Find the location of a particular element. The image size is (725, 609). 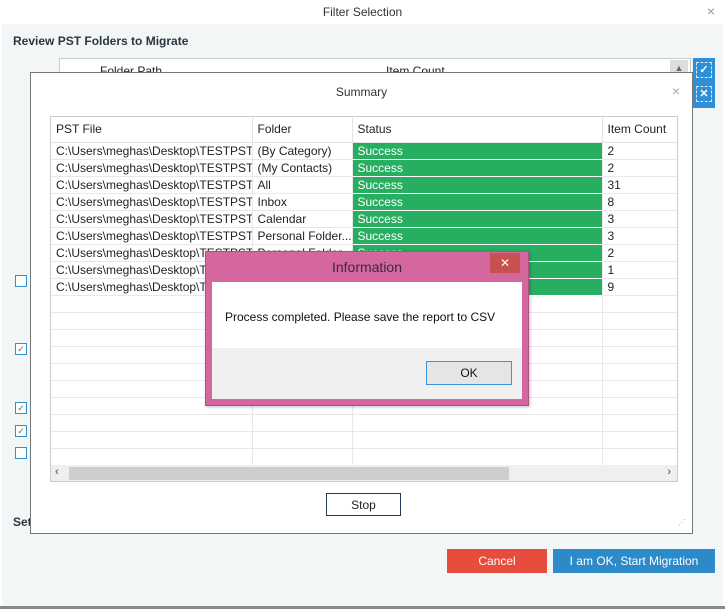

window-title: Filter Selection is located at coordinates (362, 12).